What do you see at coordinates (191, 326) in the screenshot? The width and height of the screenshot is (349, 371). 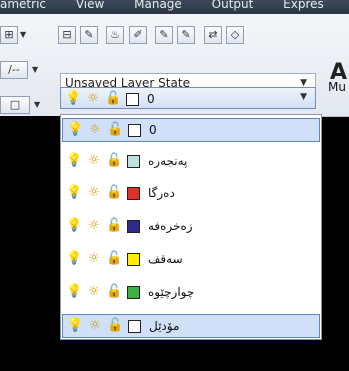 I see `layer-list-item: 💡 ☼ 🔓 مۆدێل` at bounding box center [191, 326].